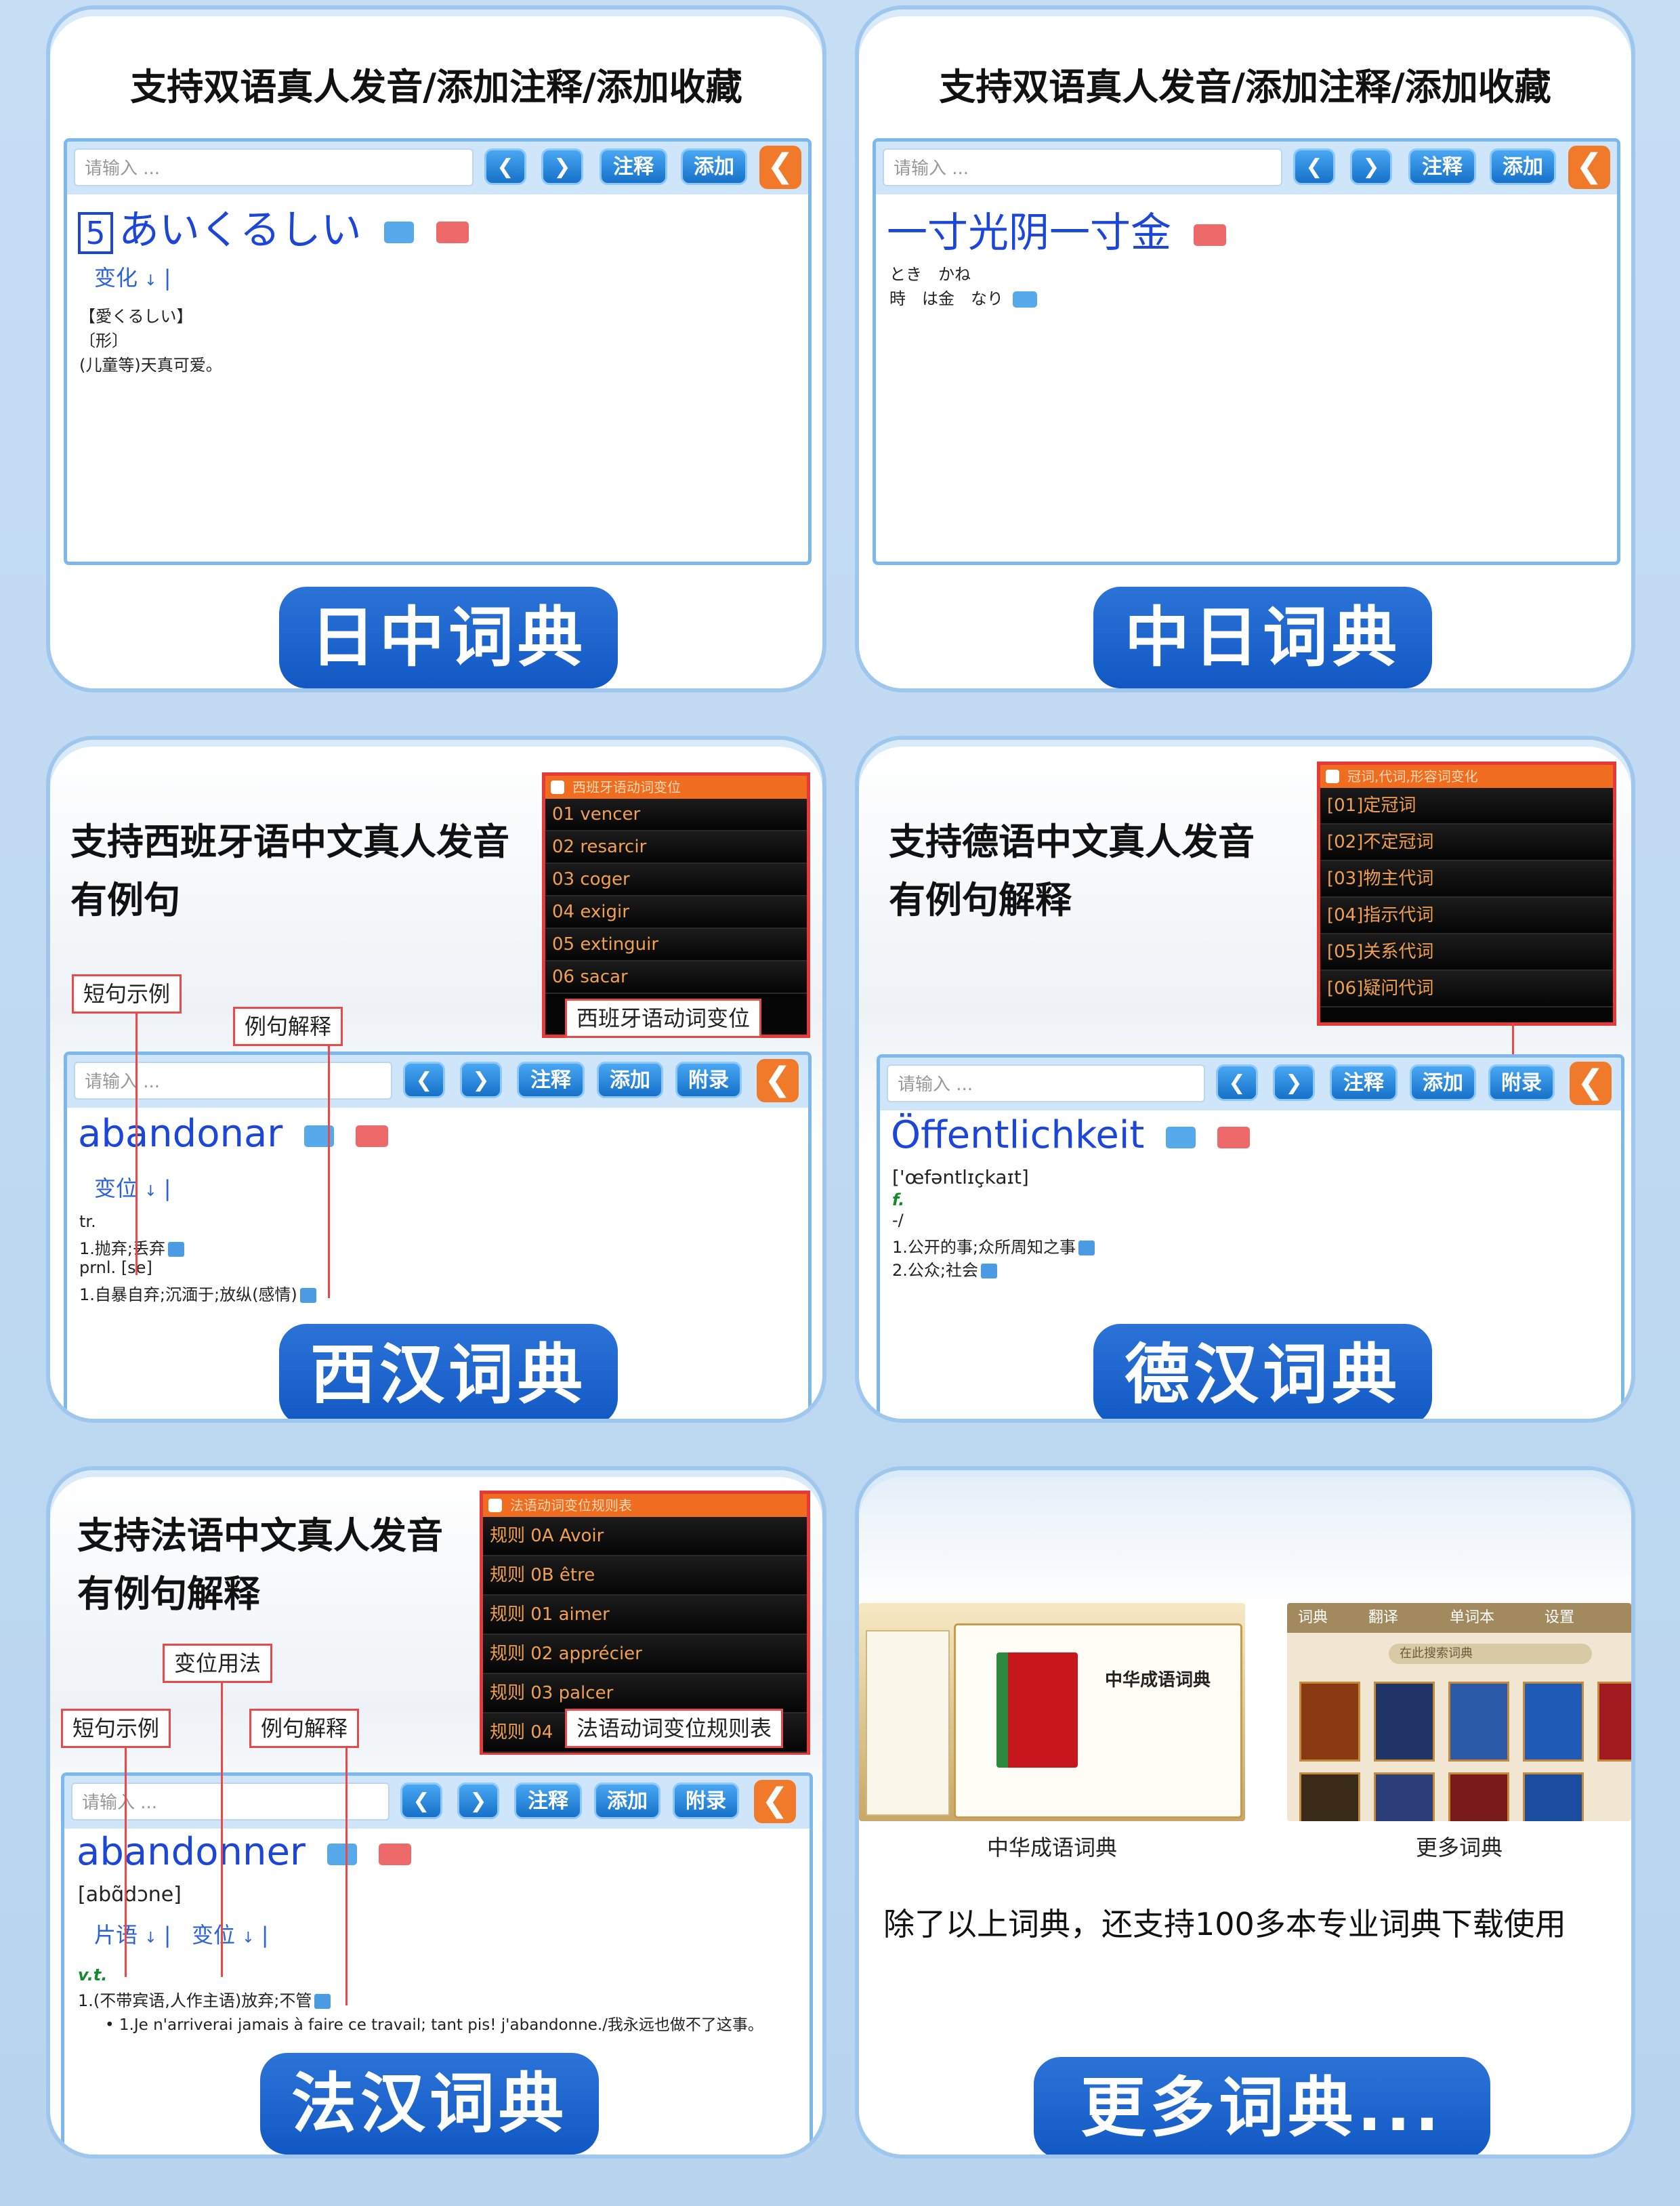 This screenshot has height=2206, width=1680. What do you see at coordinates (1466, 843) in the screenshot?
I see `popup-row: [02]不定冠词` at bounding box center [1466, 843].